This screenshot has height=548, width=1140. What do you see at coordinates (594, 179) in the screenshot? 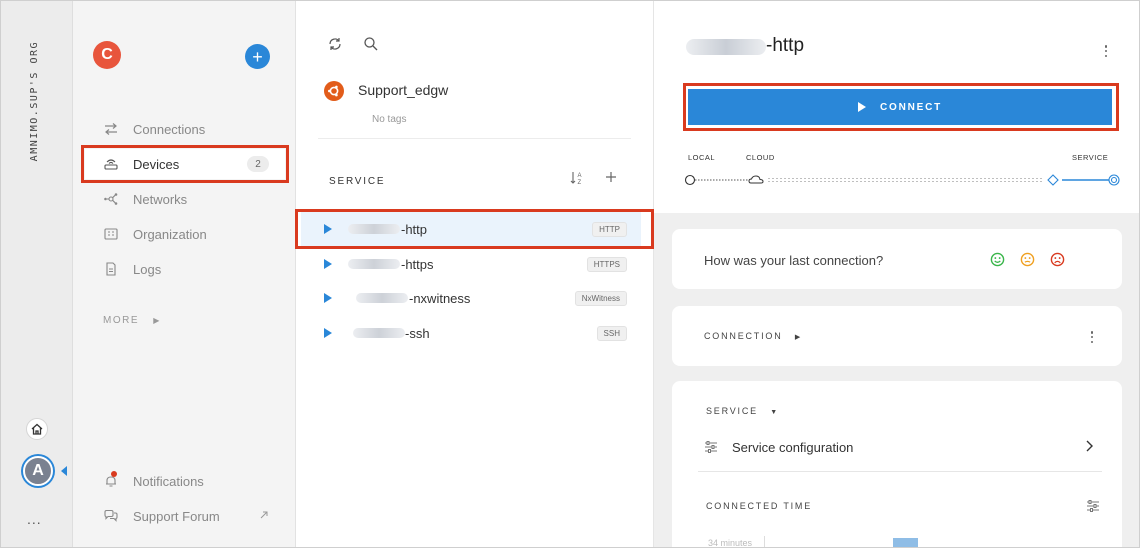
I see `service-tools: AZ` at bounding box center [594, 179].